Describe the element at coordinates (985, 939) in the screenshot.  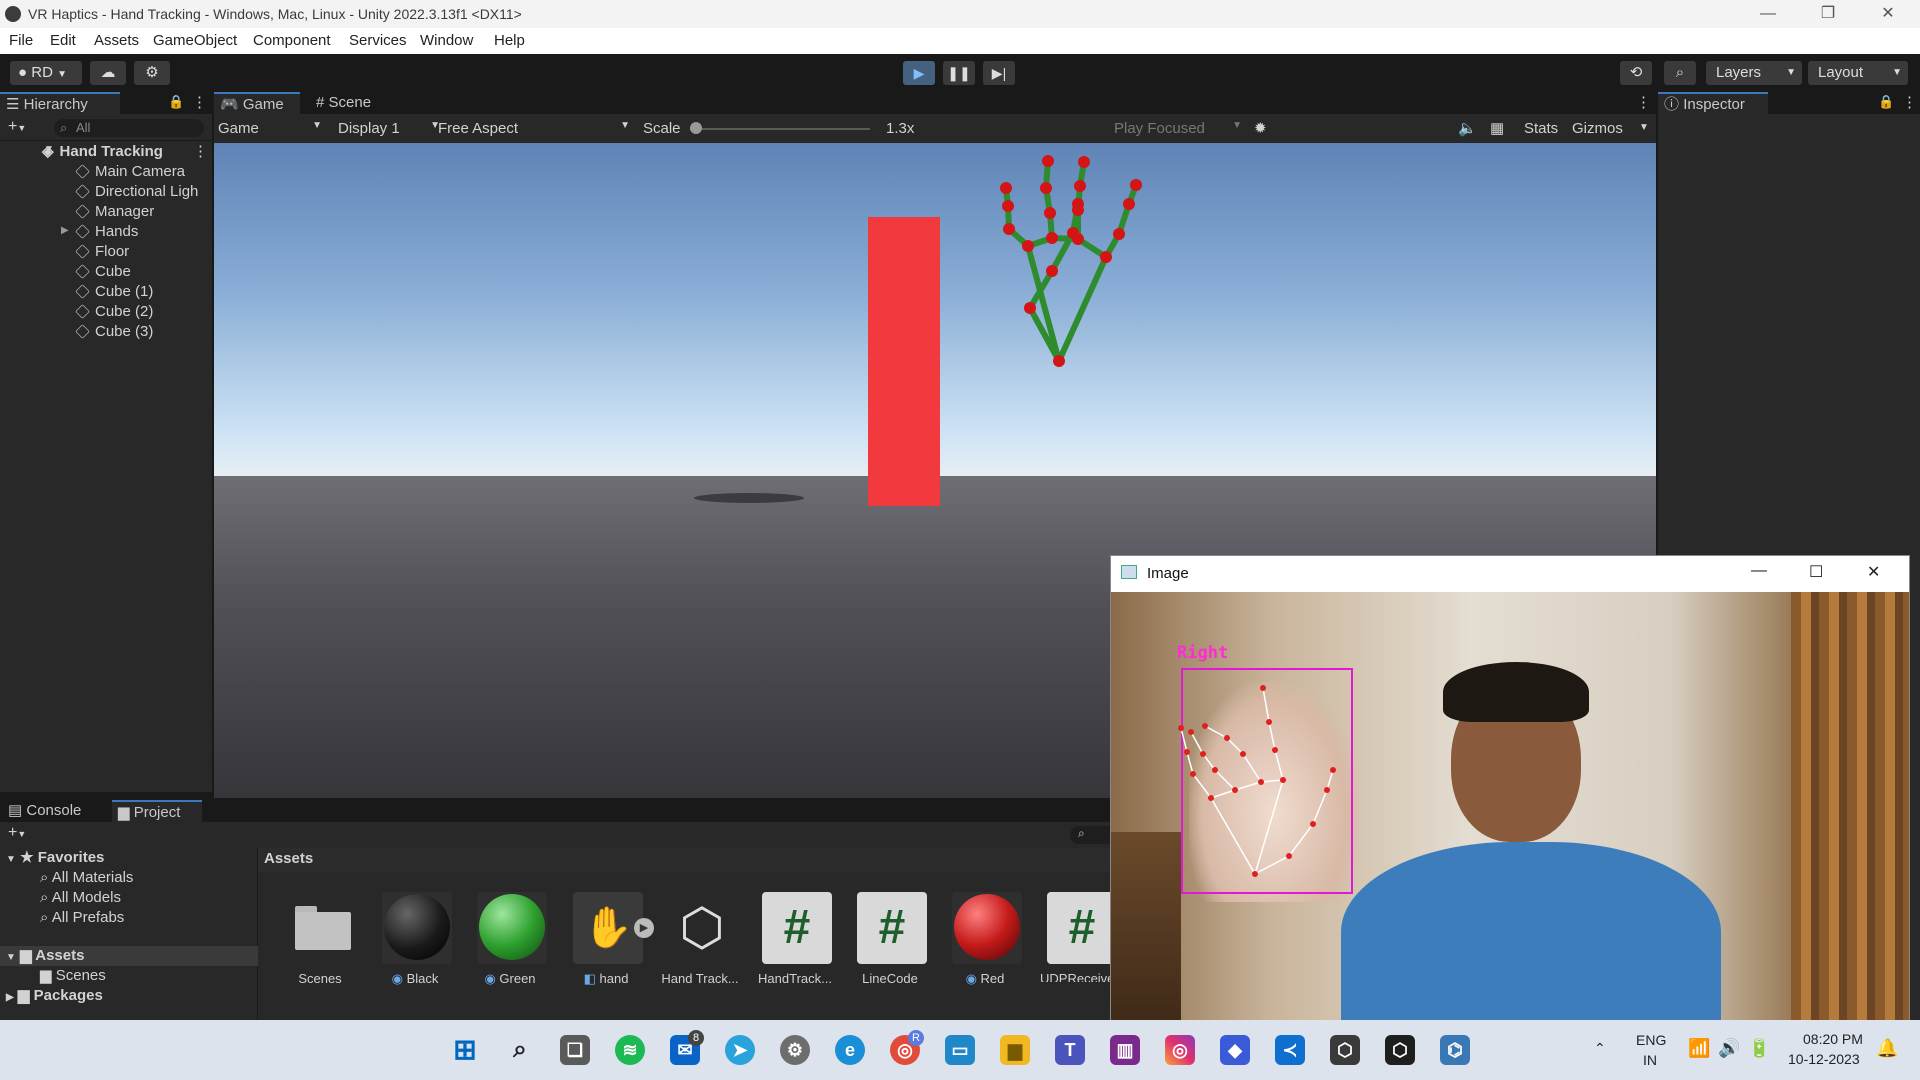
I see `asset-red: ◉ Red` at that location.